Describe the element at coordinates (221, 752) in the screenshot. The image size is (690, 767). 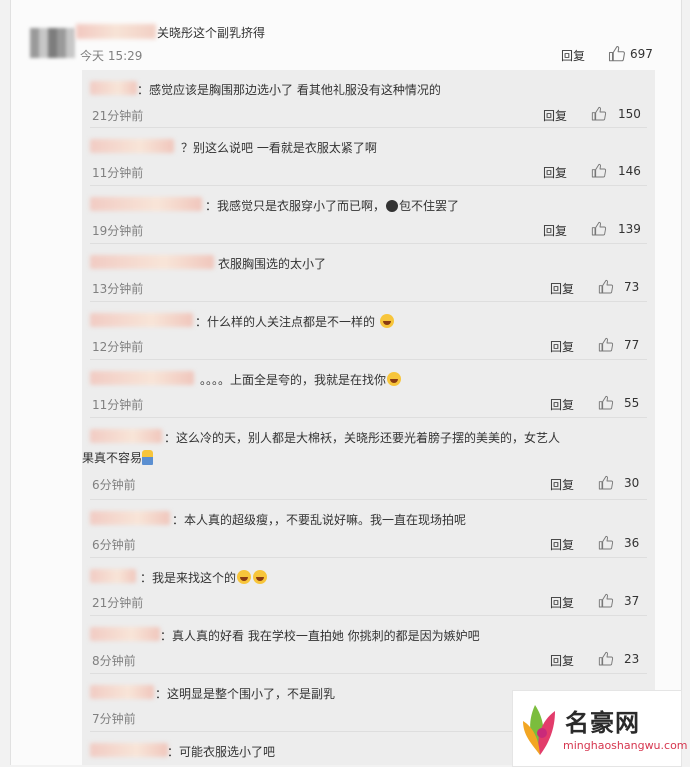
I see `reply-text: ：可能衣服选小了吧` at that location.